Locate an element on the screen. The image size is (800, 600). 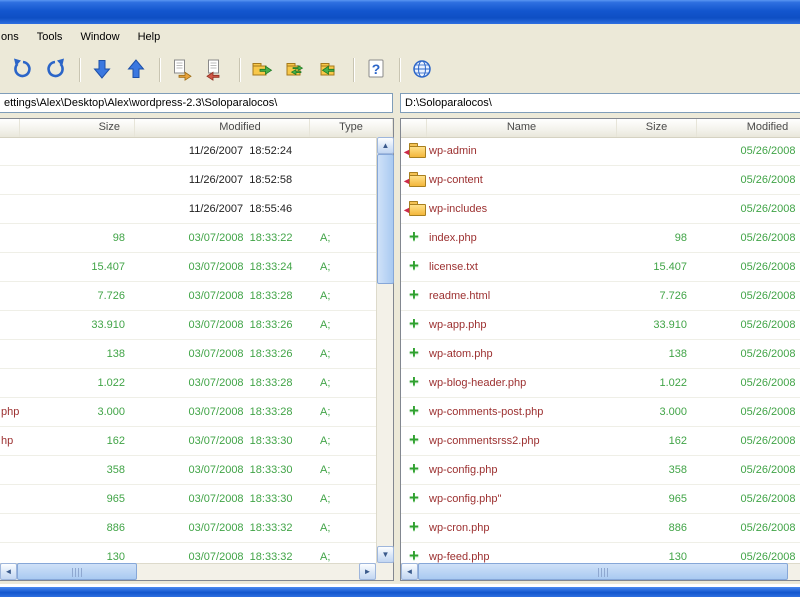
file-name: wp-includes is located at coordinates (458, 209).